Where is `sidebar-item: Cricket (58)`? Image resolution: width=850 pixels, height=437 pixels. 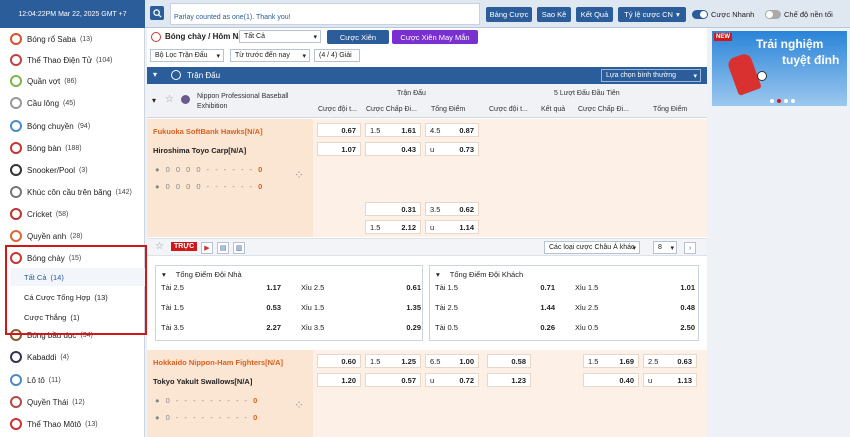 sidebar-item: Cricket (58) is located at coordinates (72, 214).